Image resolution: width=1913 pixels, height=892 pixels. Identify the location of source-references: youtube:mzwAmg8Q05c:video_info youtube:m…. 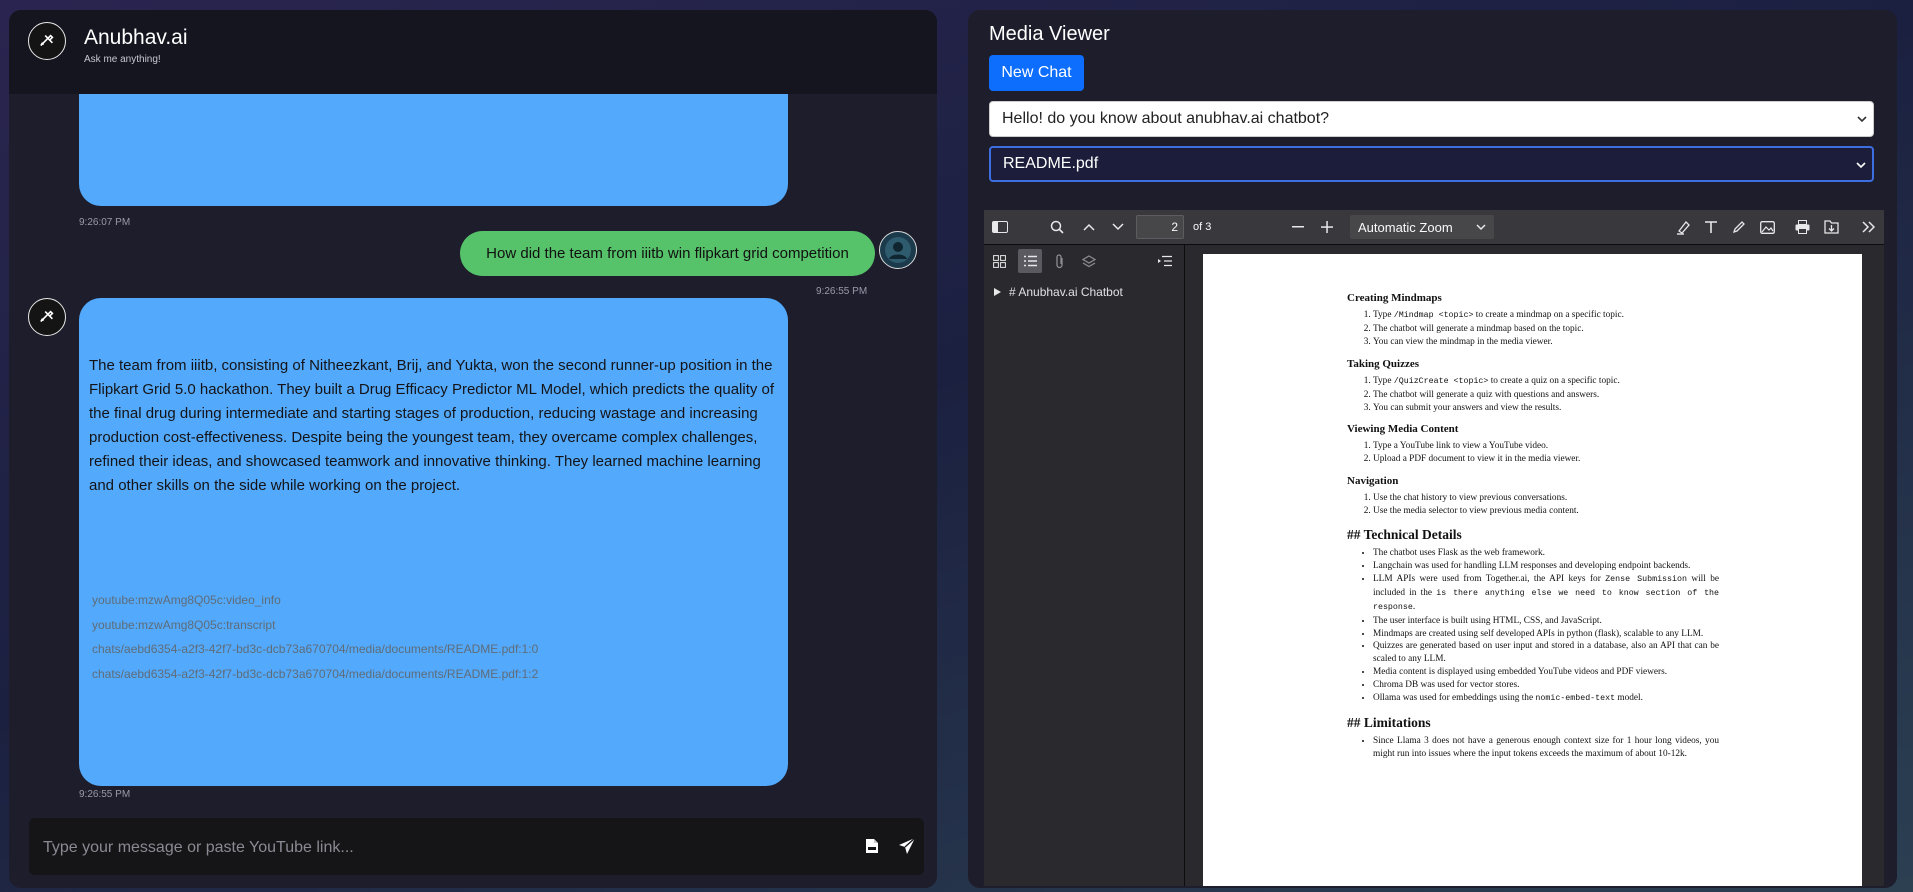
(315, 637).